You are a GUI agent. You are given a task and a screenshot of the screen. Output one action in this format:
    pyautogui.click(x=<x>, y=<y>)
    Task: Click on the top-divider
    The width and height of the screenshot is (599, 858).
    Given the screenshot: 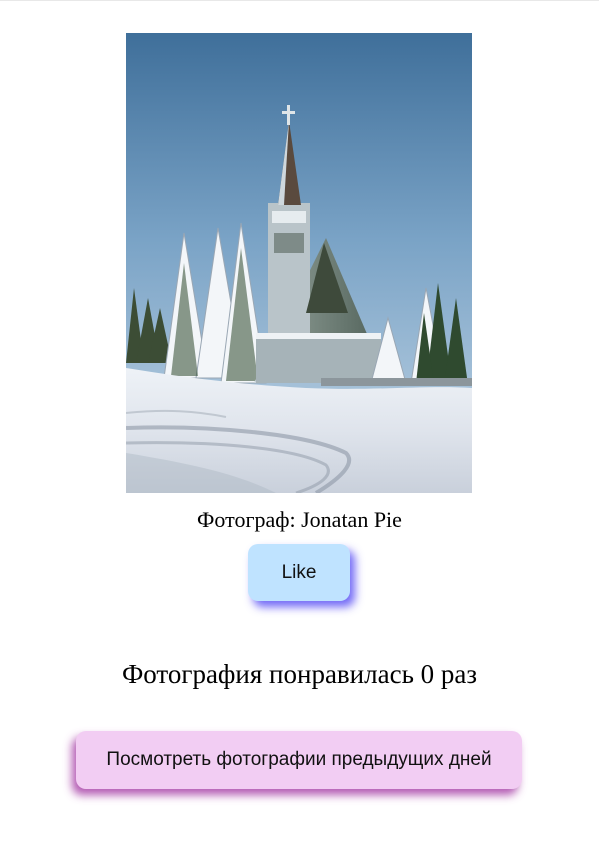 What is the action you would take?
    pyautogui.click(x=299, y=0)
    